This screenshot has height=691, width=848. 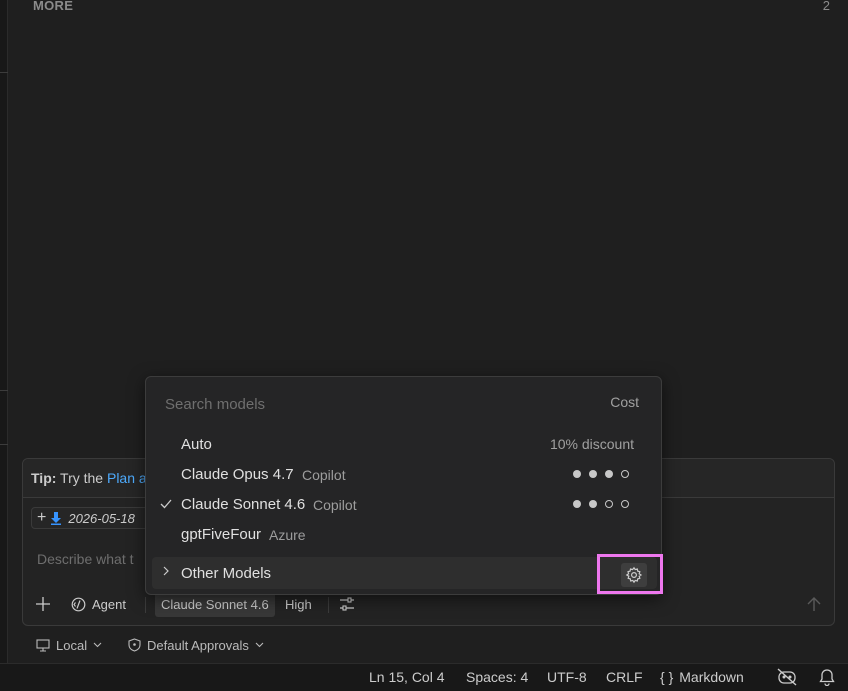 I want to click on model-cost-label: 10% discount, so click(x=591, y=444).